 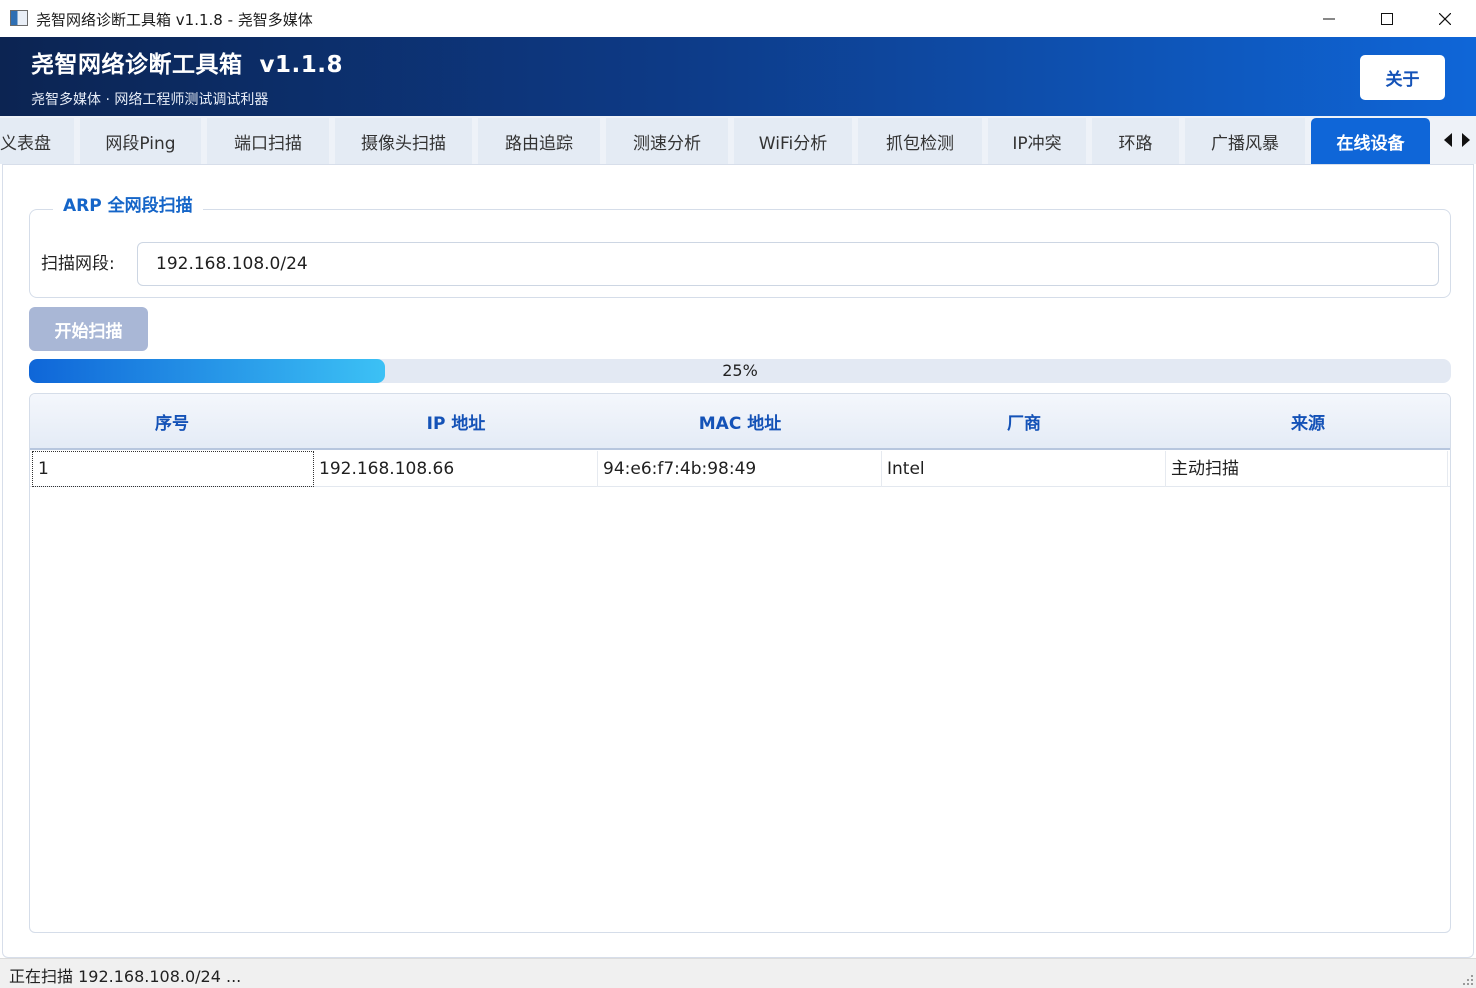 I want to click on tab-scroll-left-button, so click(x=1448, y=140).